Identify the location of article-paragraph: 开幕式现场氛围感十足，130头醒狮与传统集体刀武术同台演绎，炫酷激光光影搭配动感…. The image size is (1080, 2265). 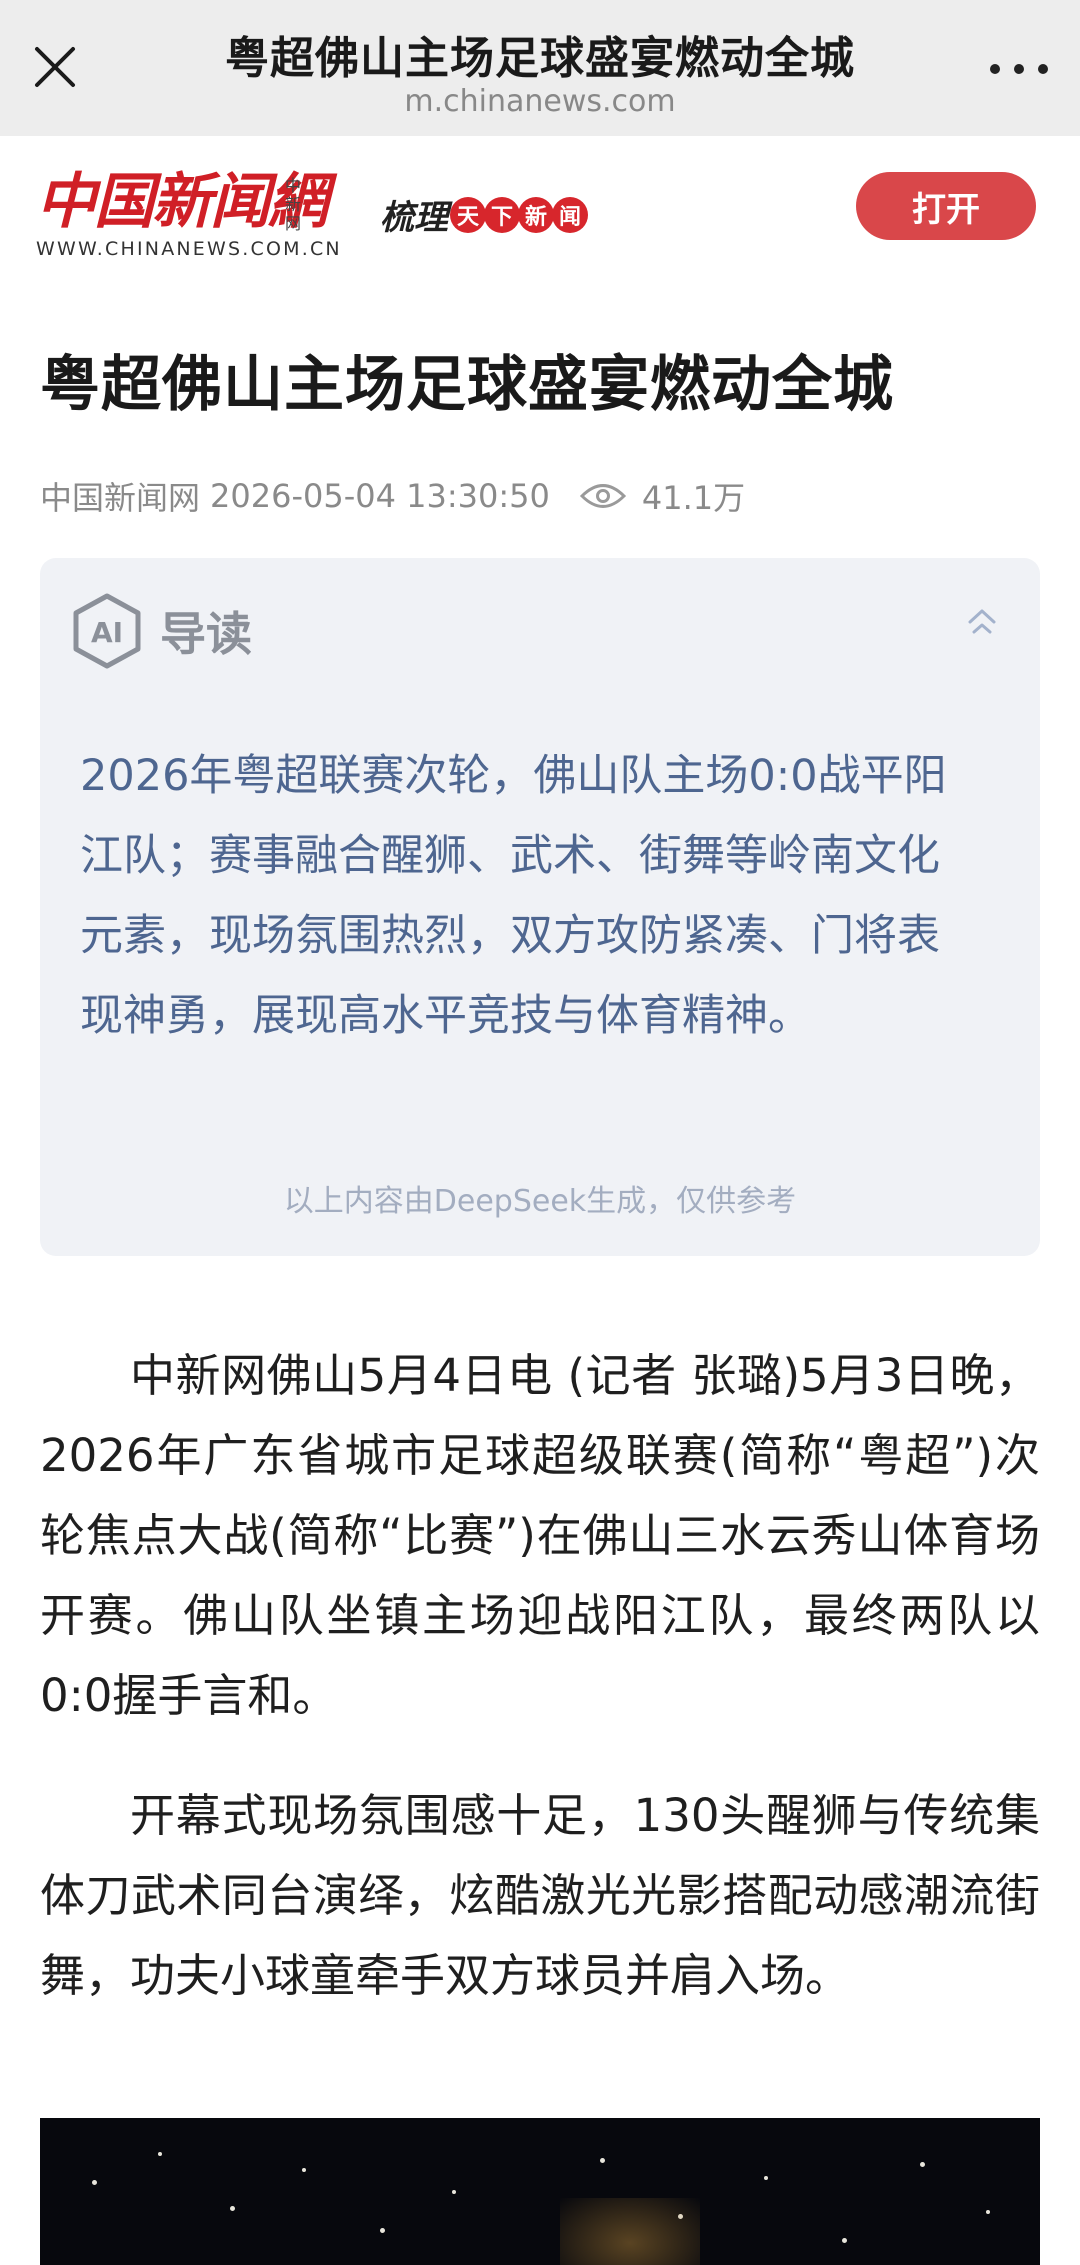
(540, 1895).